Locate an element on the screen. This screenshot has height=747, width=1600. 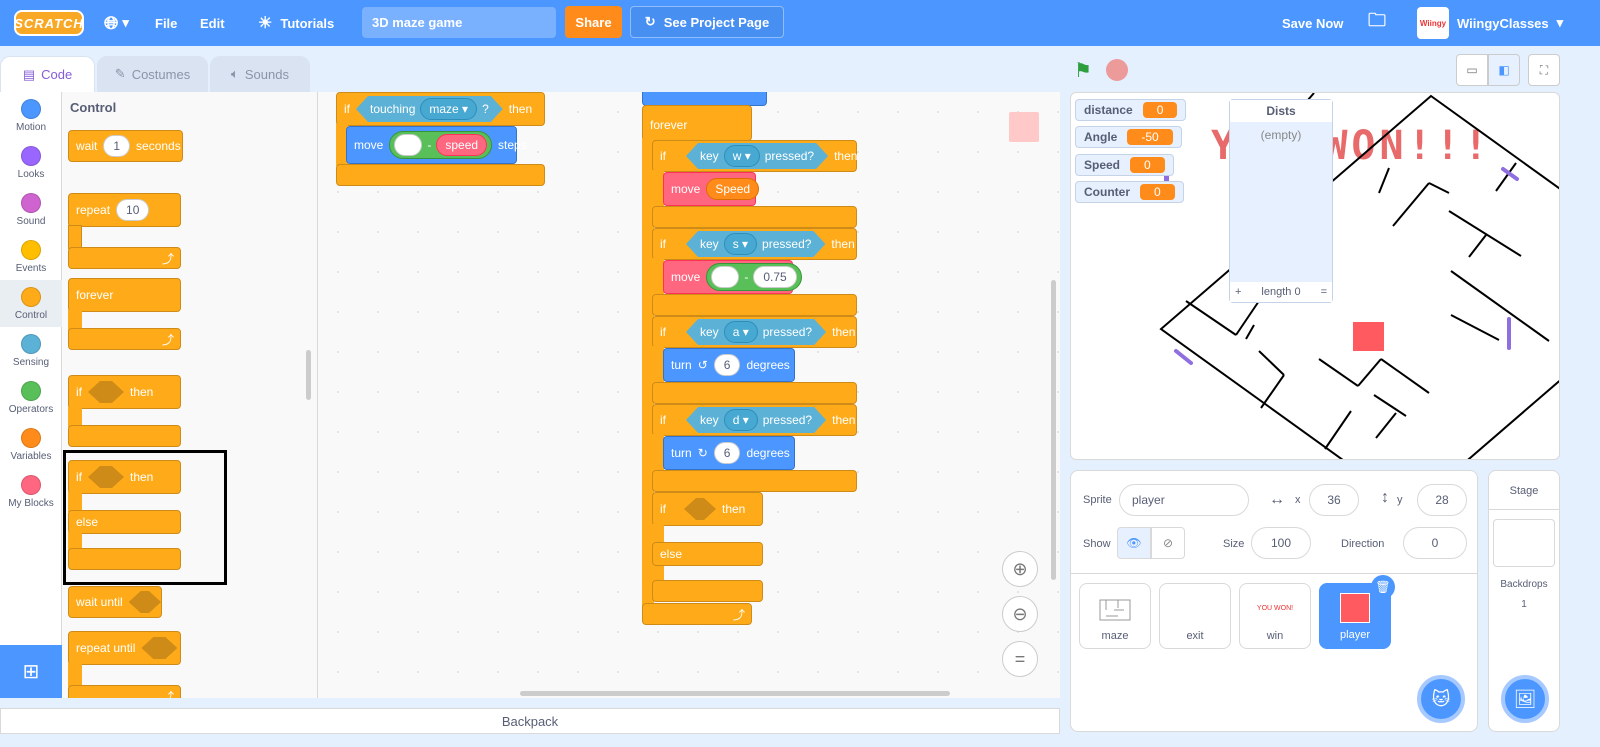
tab-costumes: ✎ Costumes is located at coordinates (152, 74).